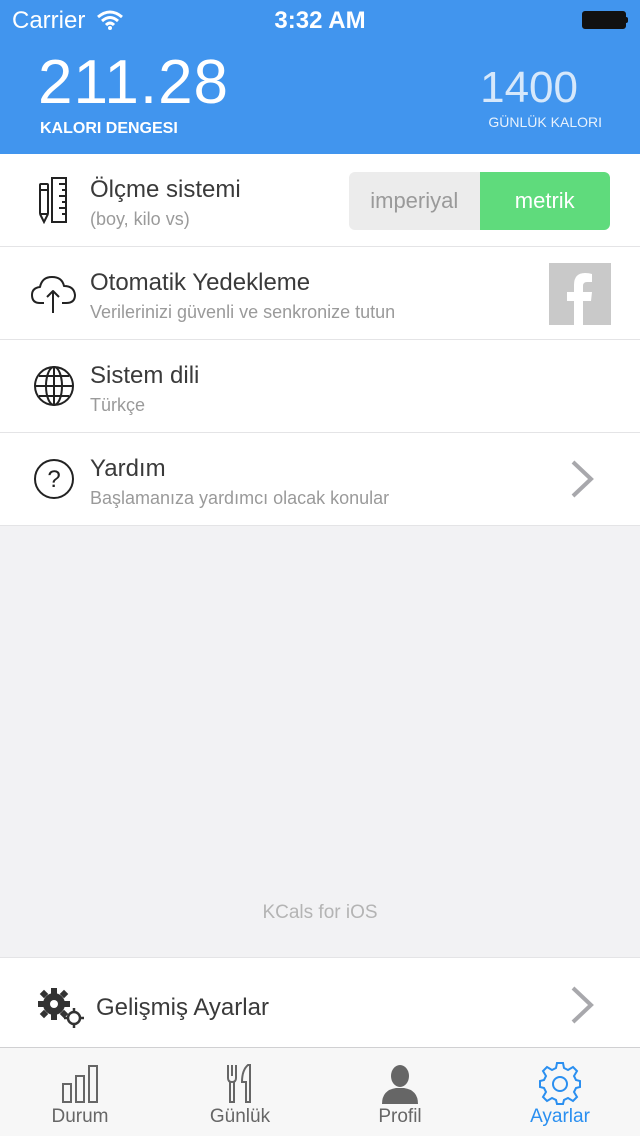  What do you see at coordinates (320, 1002) in the screenshot?
I see `advanced-settings-row: Gelişmiş Ayarlar` at bounding box center [320, 1002].